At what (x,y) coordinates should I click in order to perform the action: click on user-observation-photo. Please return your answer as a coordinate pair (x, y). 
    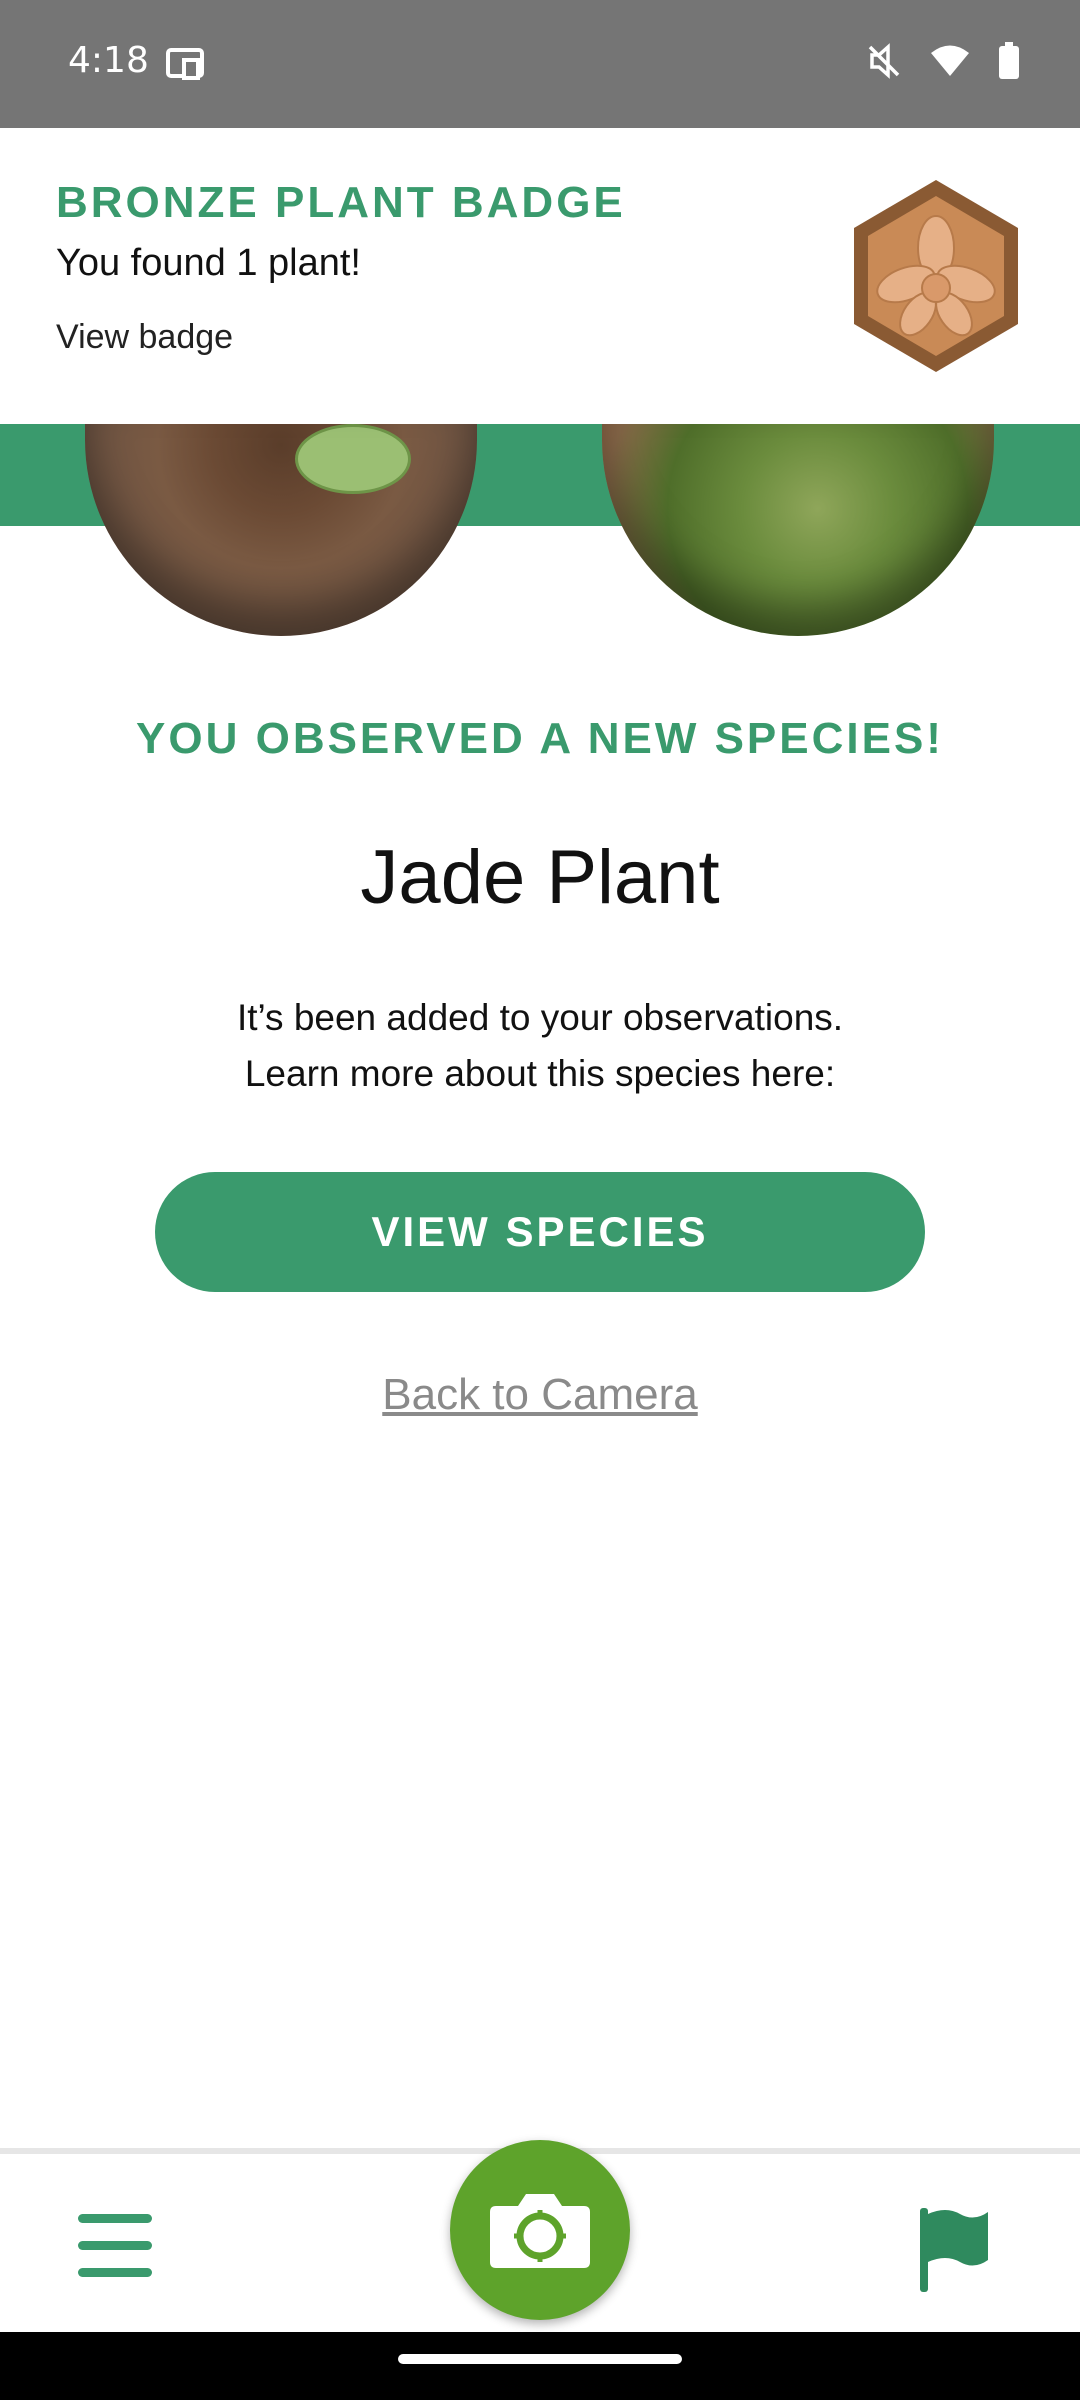
    Looking at the image, I should click on (281, 530).